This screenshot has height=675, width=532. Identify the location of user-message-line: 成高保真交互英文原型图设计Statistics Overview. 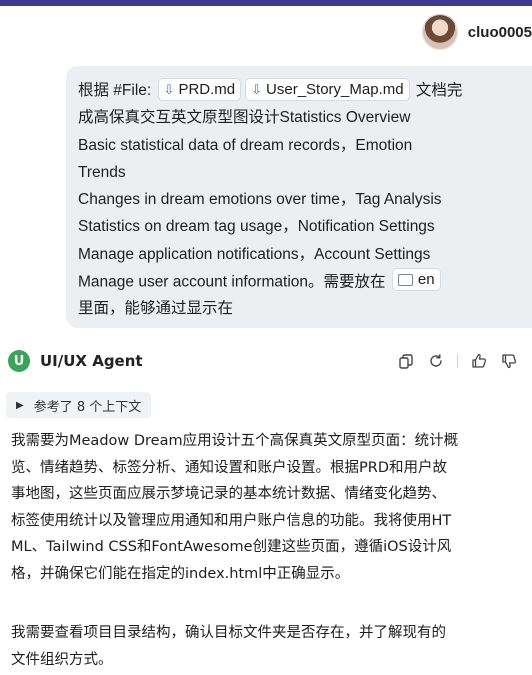
(244, 118).